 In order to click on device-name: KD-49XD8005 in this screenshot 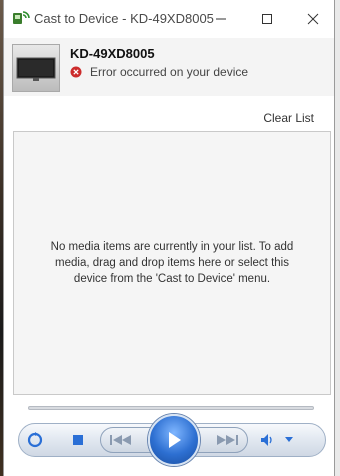, I will do `click(112, 53)`.